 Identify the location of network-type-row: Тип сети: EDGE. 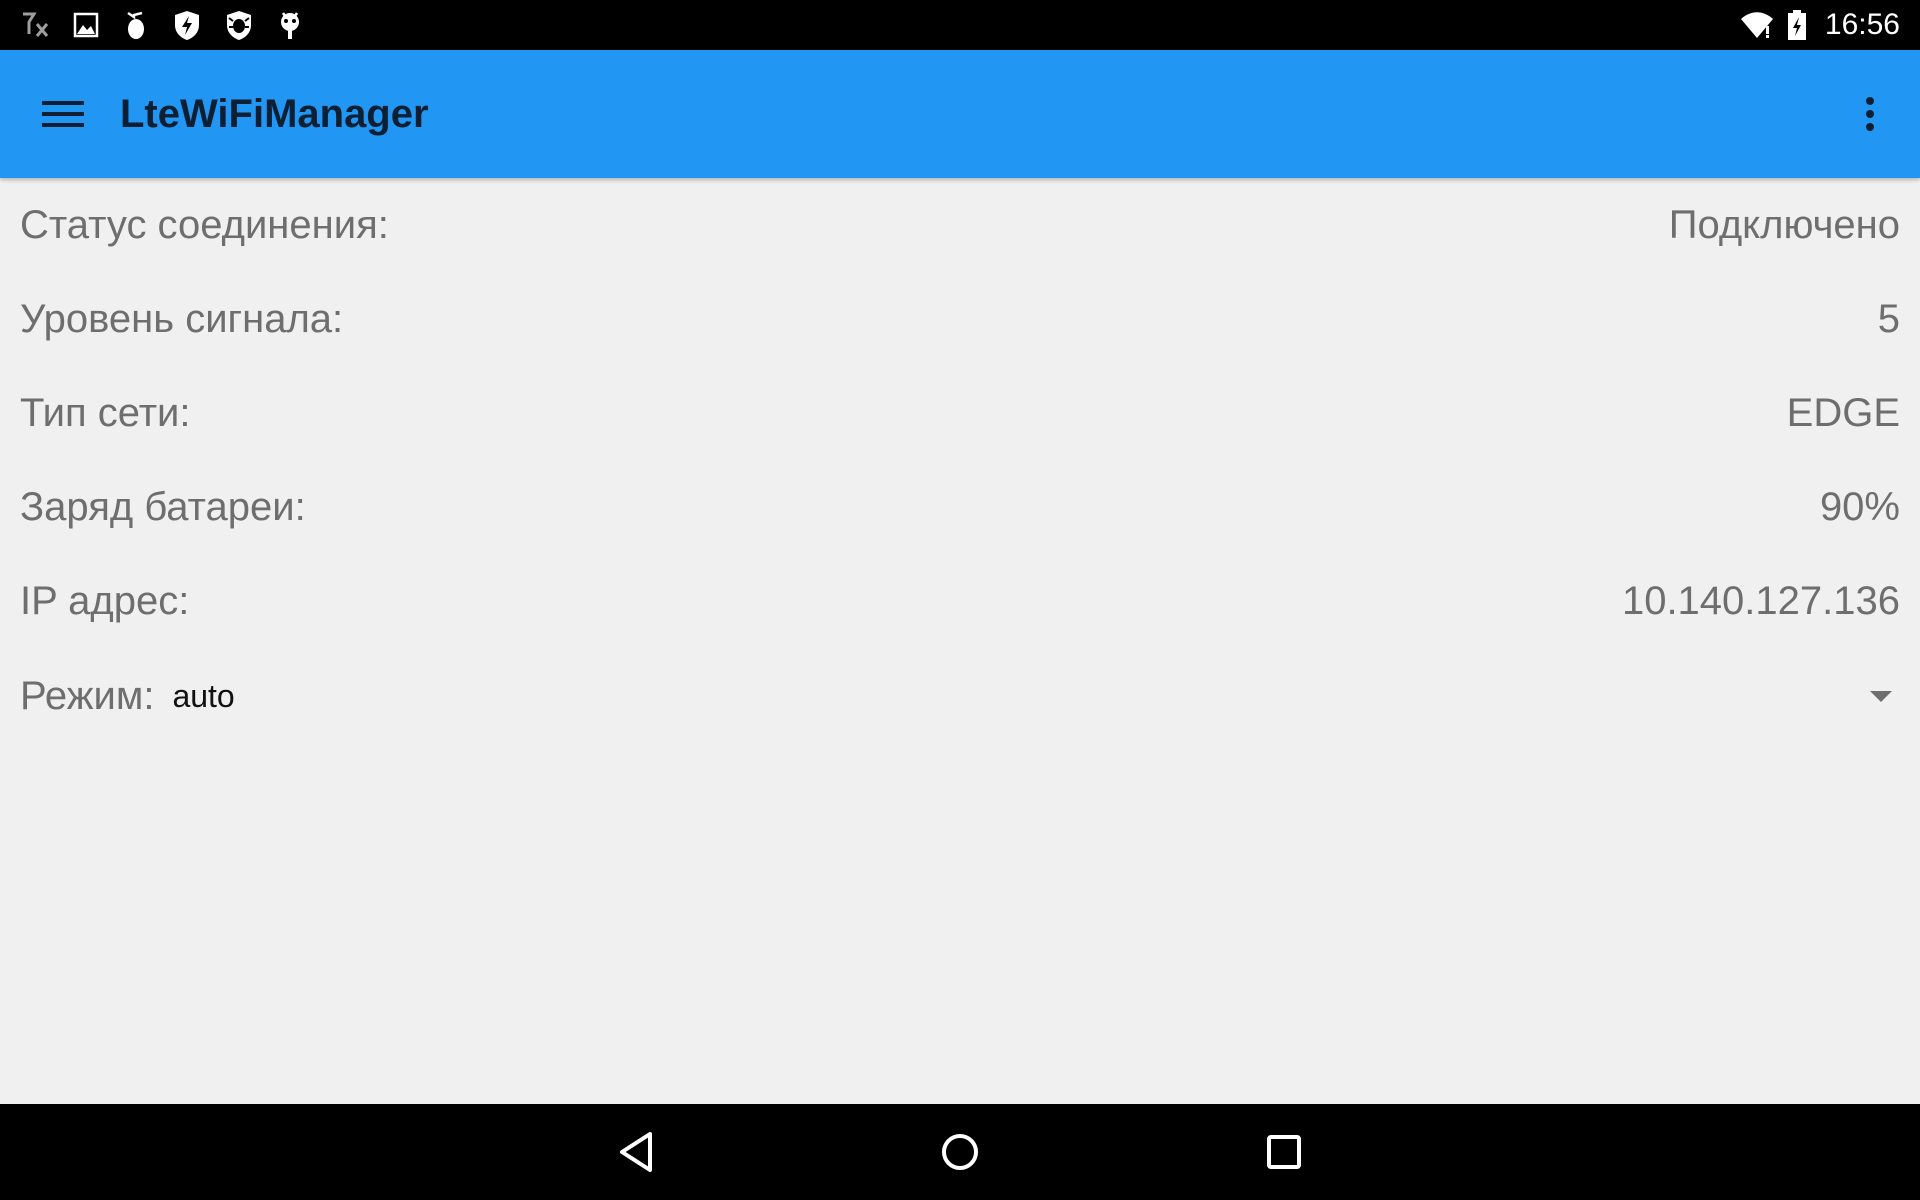
(960, 413).